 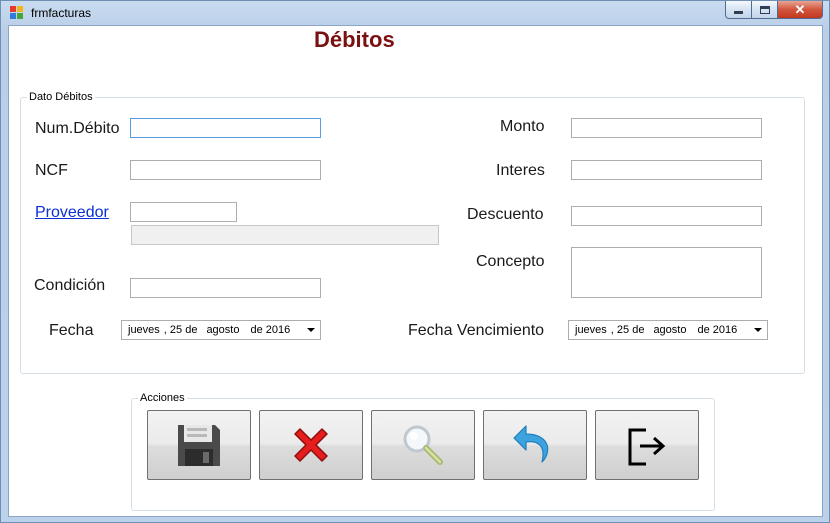 What do you see at coordinates (144, 330) in the screenshot?
I see `fecha-weekday: jueves` at bounding box center [144, 330].